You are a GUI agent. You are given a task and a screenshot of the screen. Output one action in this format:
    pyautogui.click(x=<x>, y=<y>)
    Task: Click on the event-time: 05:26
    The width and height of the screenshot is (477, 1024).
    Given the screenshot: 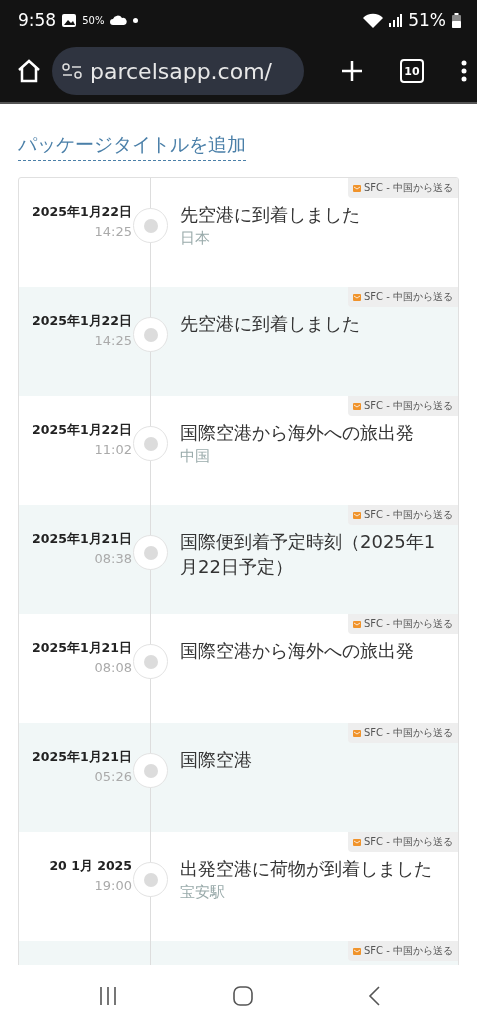 What is the action you would take?
    pyautogui.click(x=112, y=776)
    